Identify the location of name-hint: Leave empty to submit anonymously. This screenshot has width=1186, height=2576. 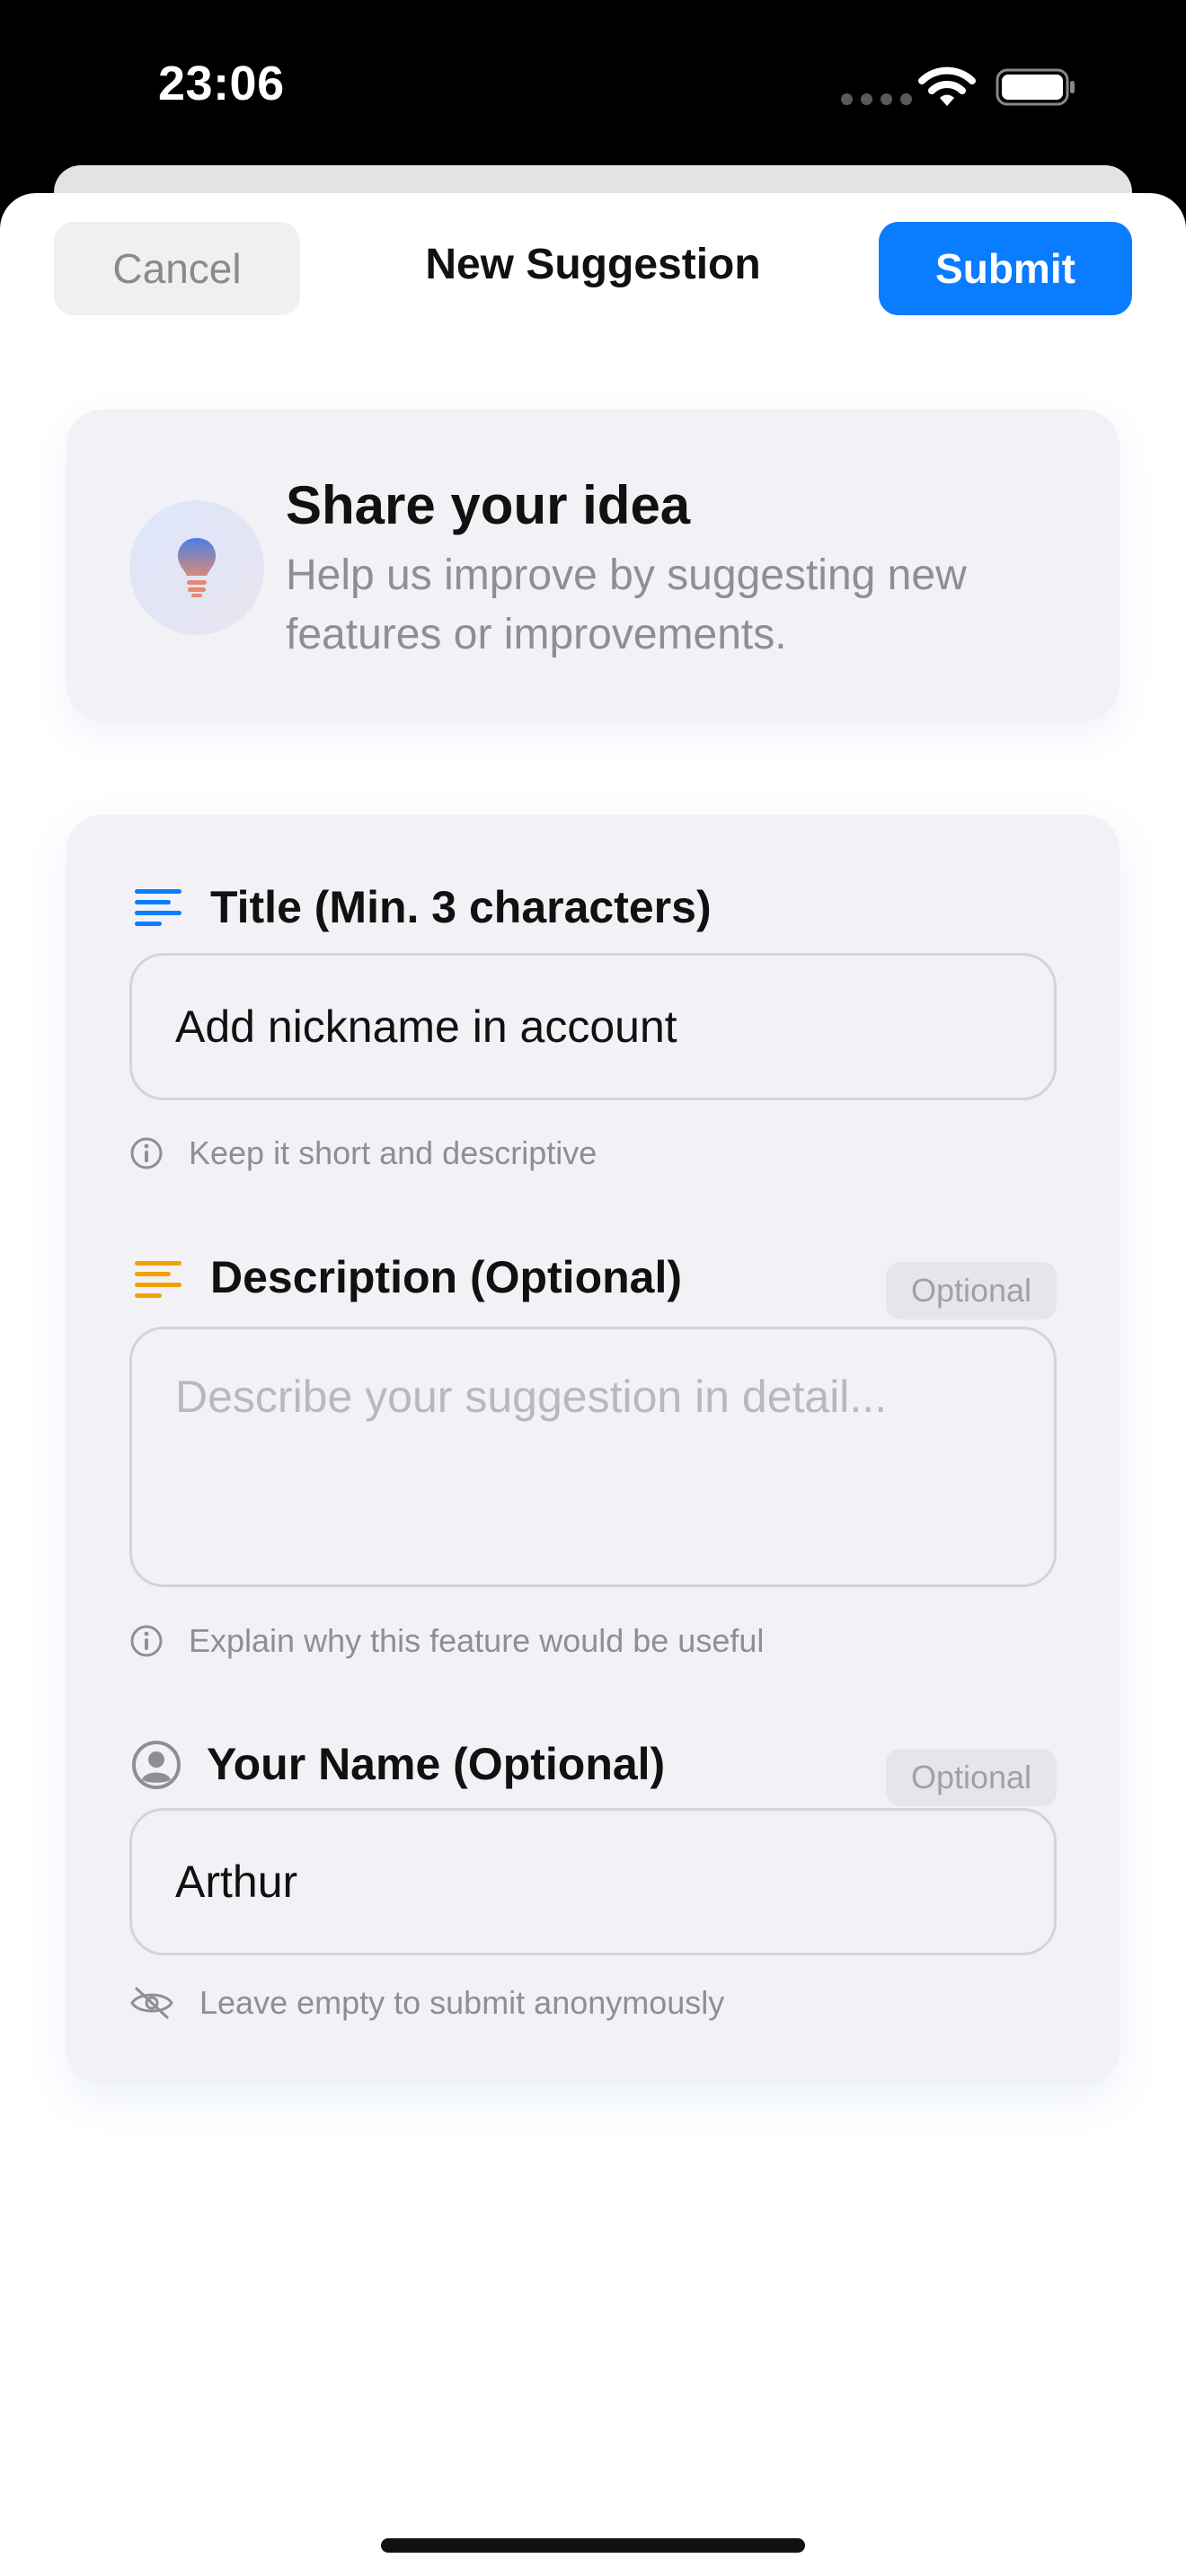
(426, 2003).